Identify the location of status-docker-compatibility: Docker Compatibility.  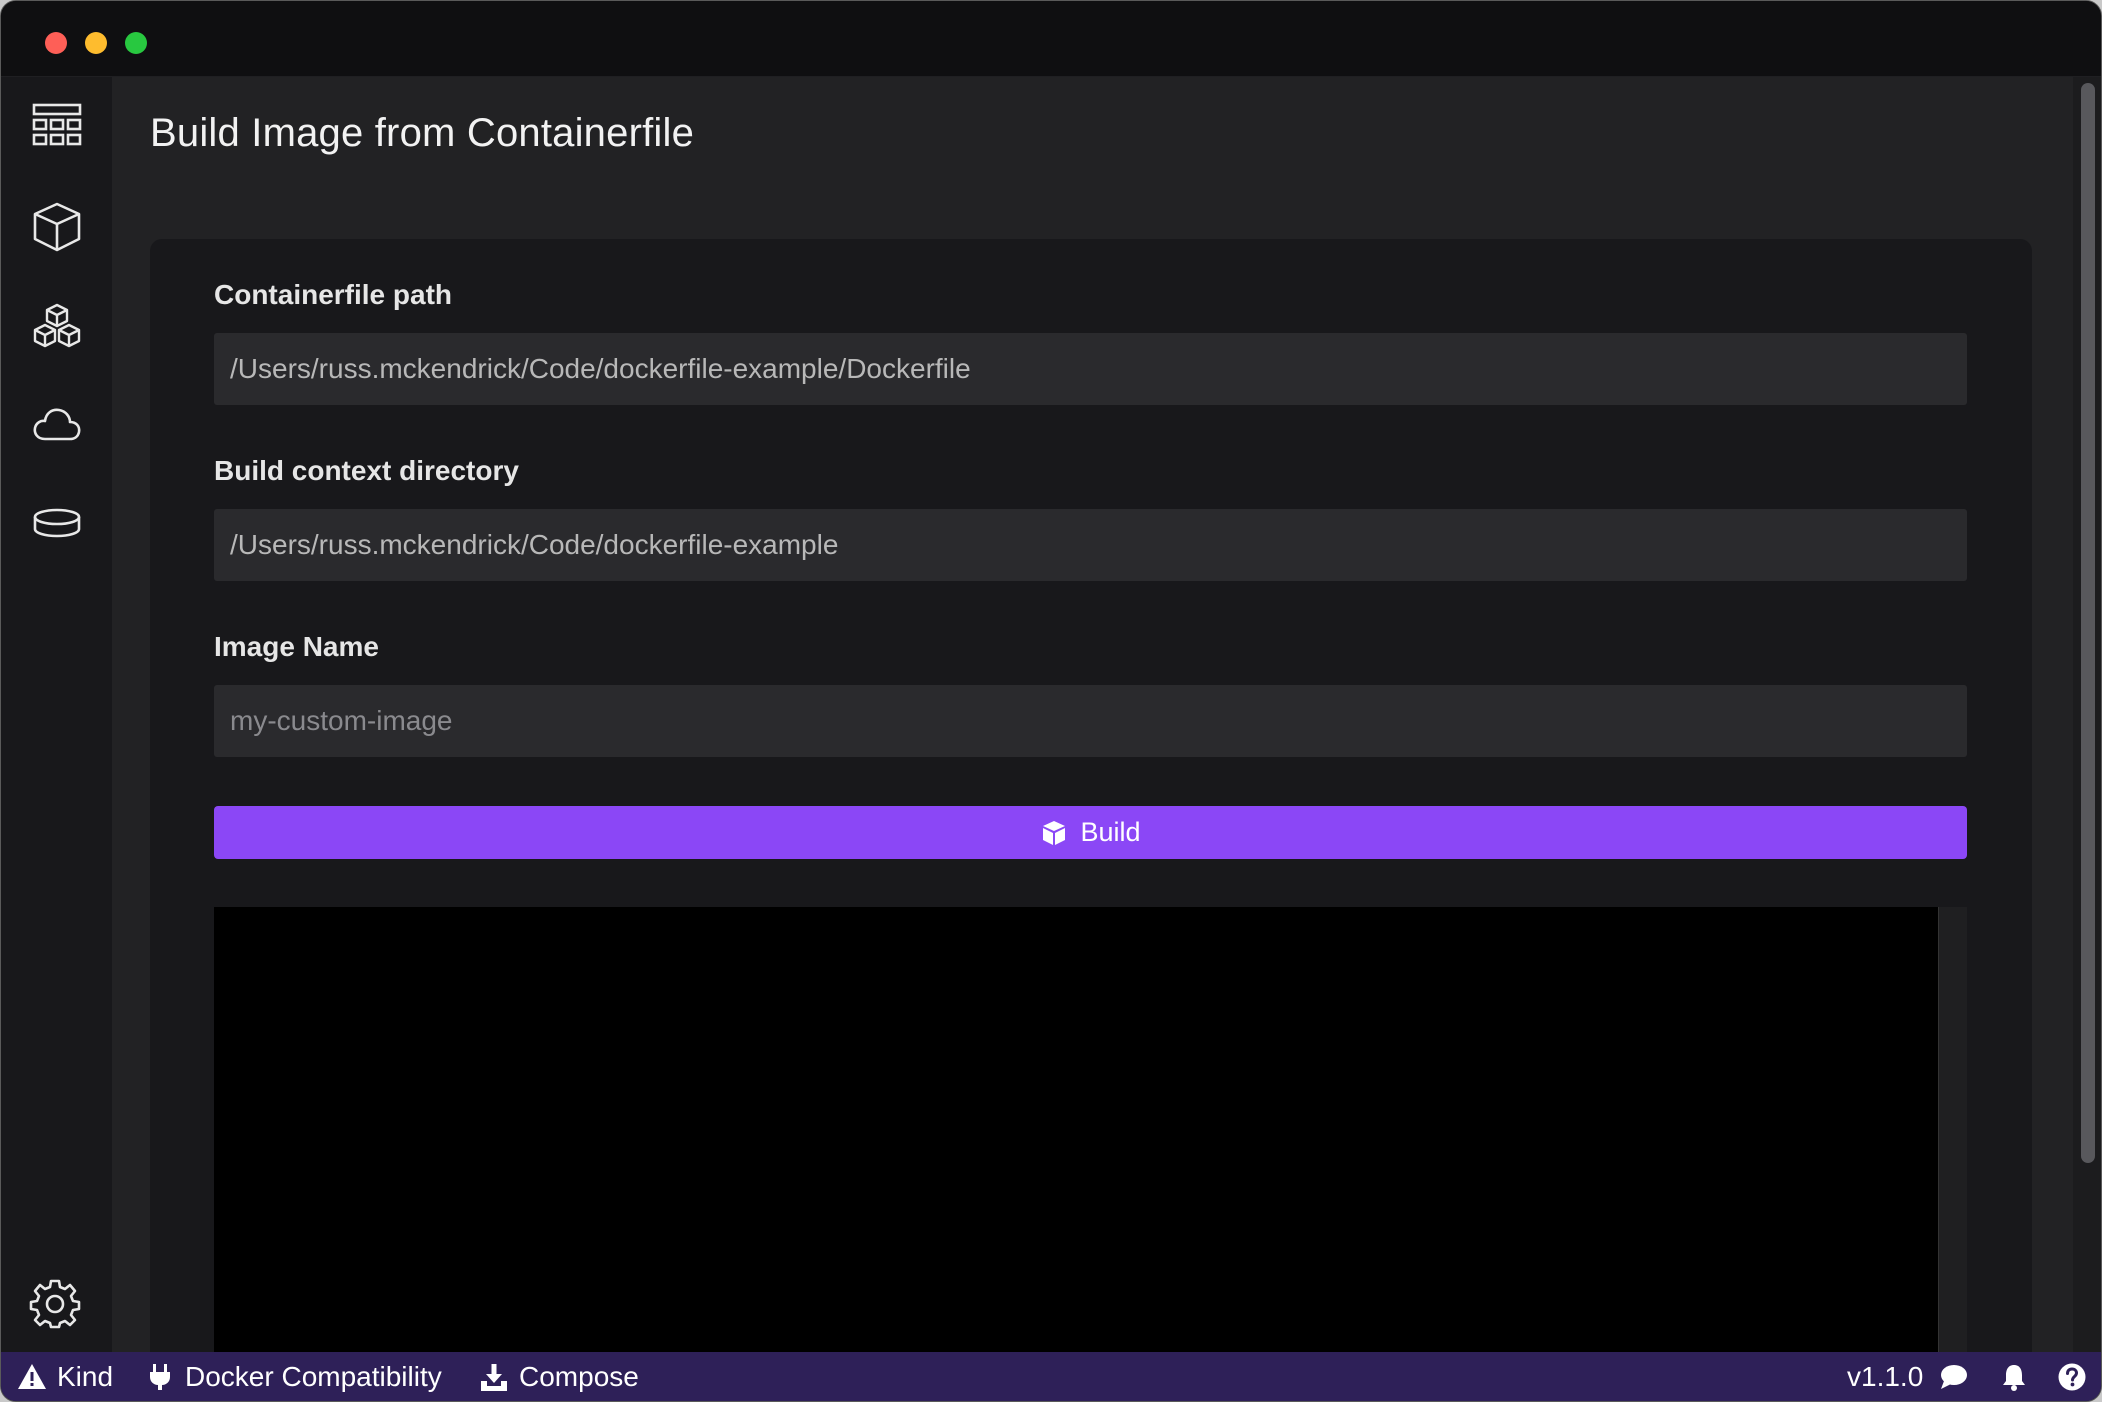
(293, 1376).